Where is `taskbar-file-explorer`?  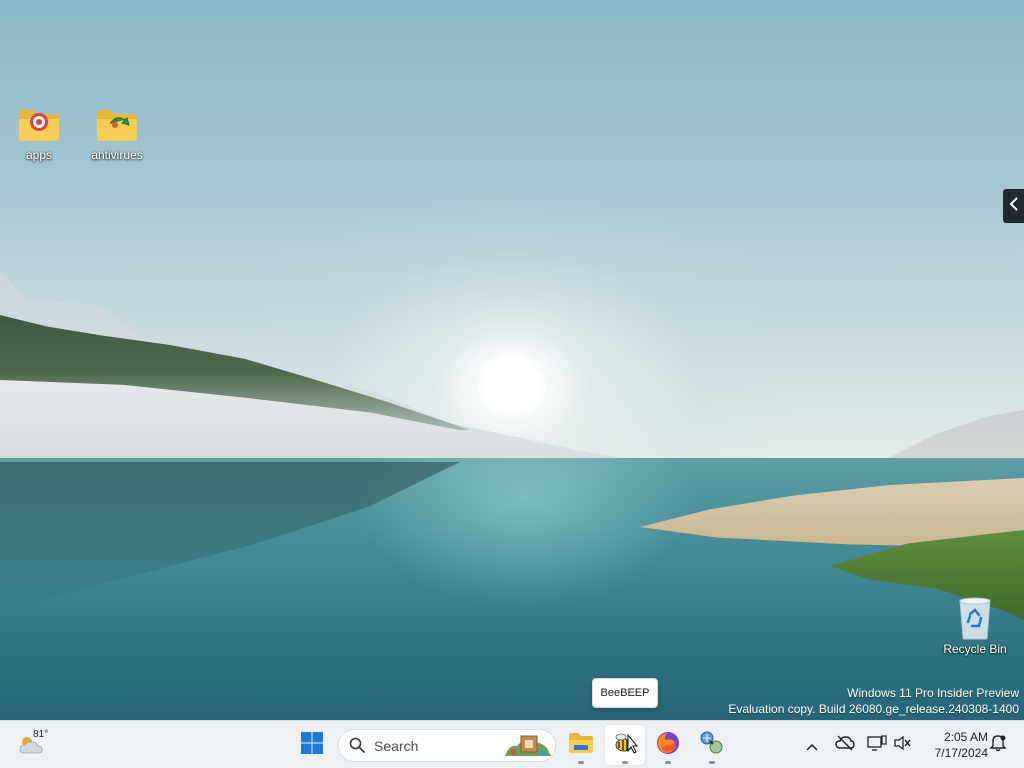 taskbar-file-explorer is located at coordinates (581, 745).